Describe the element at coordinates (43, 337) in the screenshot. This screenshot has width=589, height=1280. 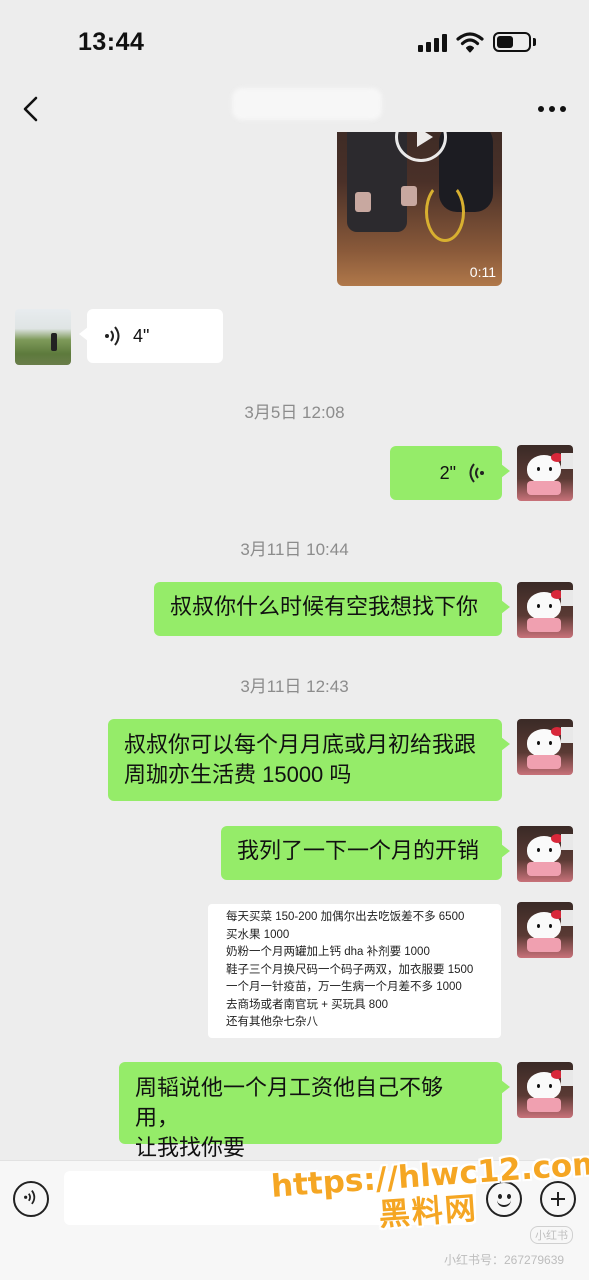
I see `contact-avatar` at that location.